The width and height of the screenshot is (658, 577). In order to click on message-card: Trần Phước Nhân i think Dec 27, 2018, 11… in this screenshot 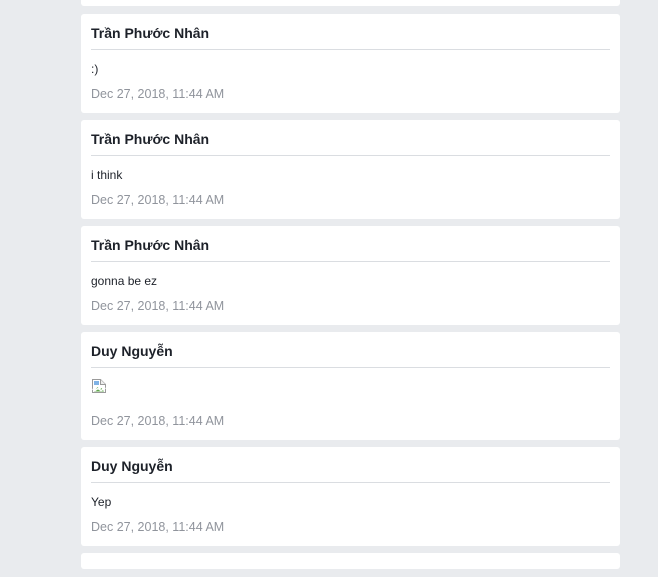, I will do `click(350, 169)`.